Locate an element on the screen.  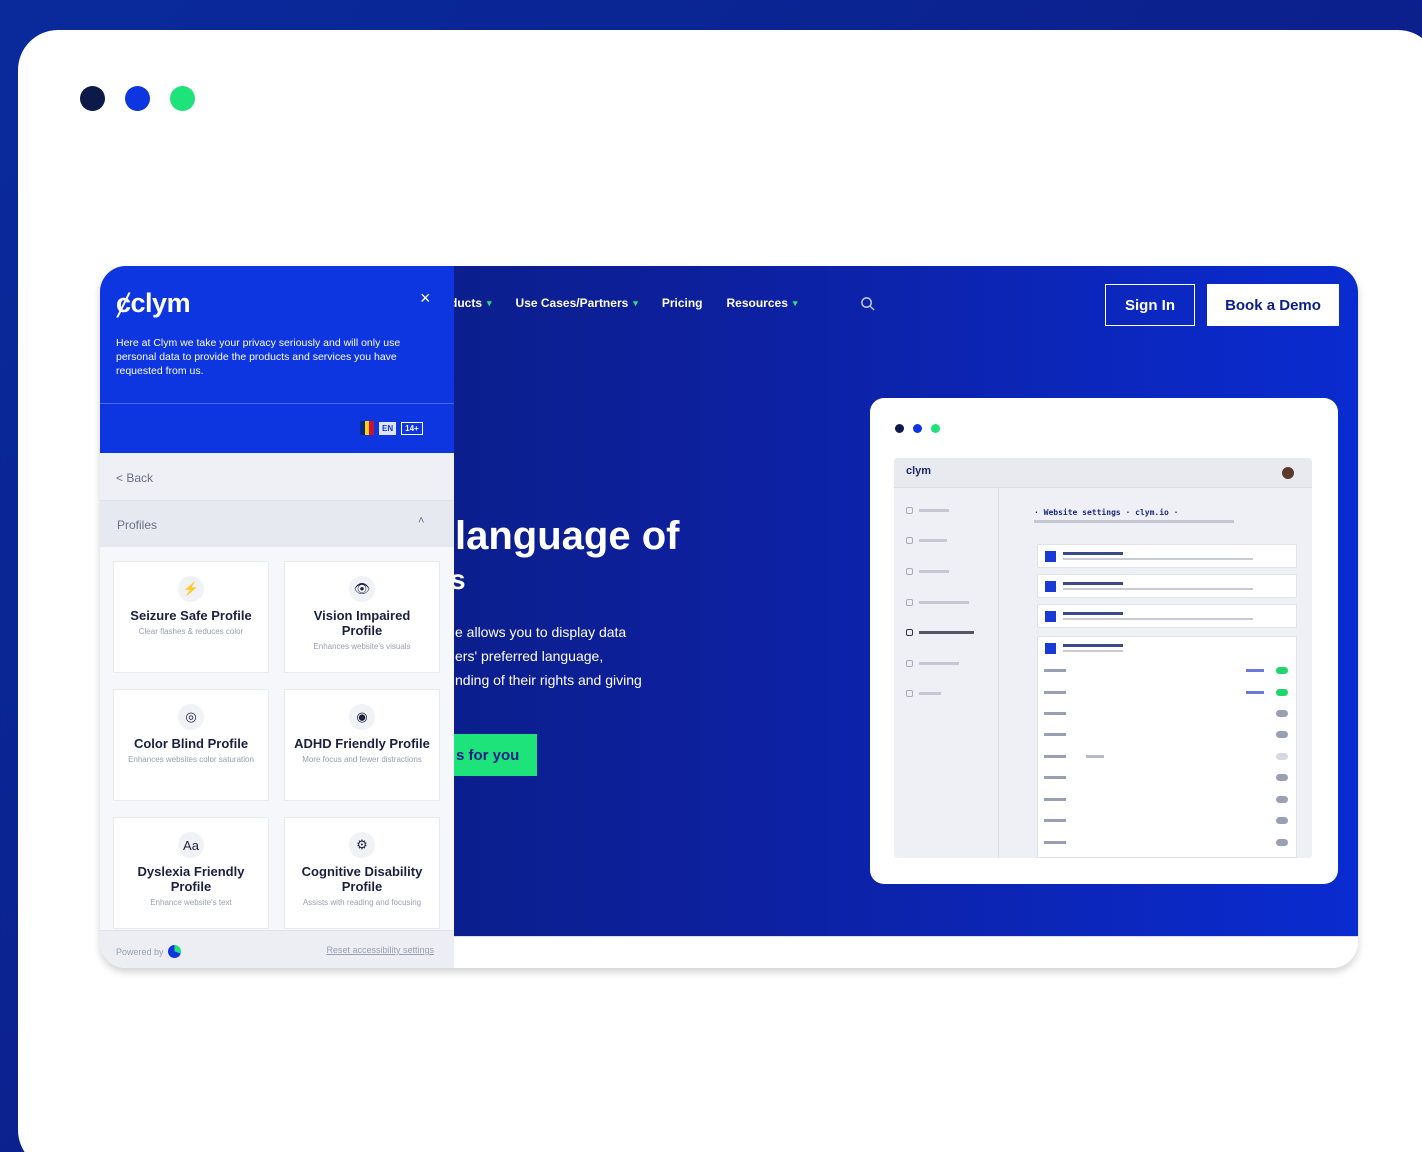
window-controls is located at coordinates (137, 98).